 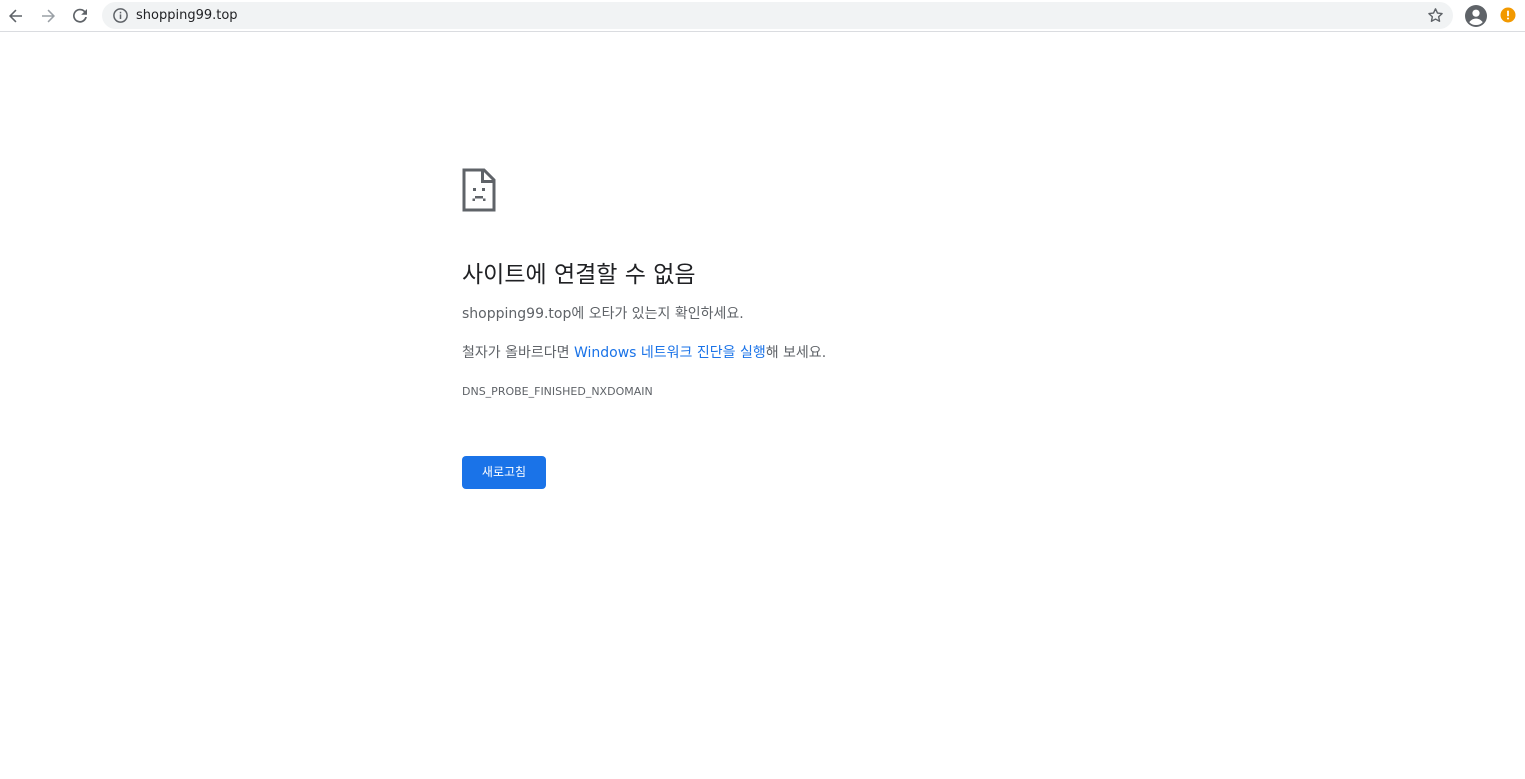 What do you see at coordinates (557, 391) in the screenshot?
I see `error-code: DNS_PROBE_FINISHED_NXDOMAIN` at bounding box center [557, 391].